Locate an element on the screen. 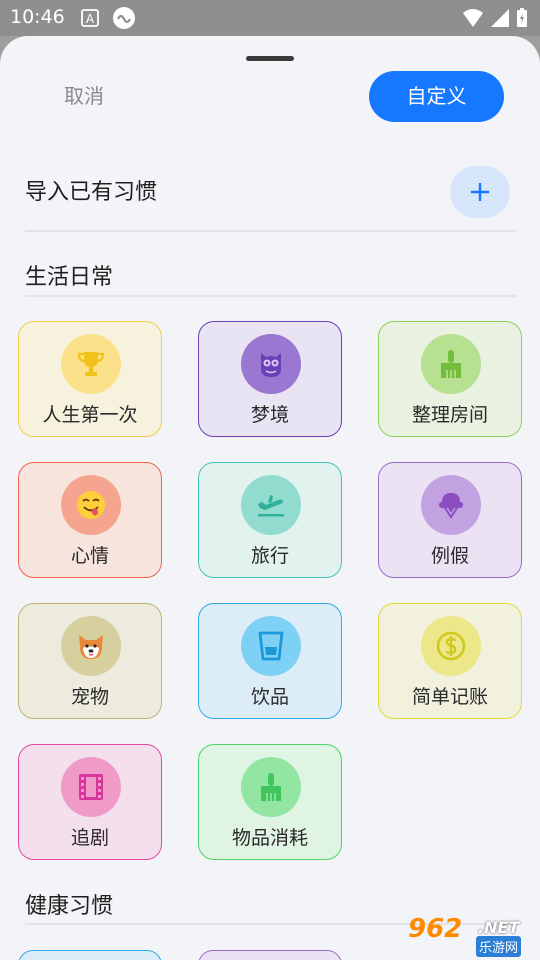 The image size is (540, 960). habit-card-tidy-room: 整理房间 is located at coordinates (450, 379).